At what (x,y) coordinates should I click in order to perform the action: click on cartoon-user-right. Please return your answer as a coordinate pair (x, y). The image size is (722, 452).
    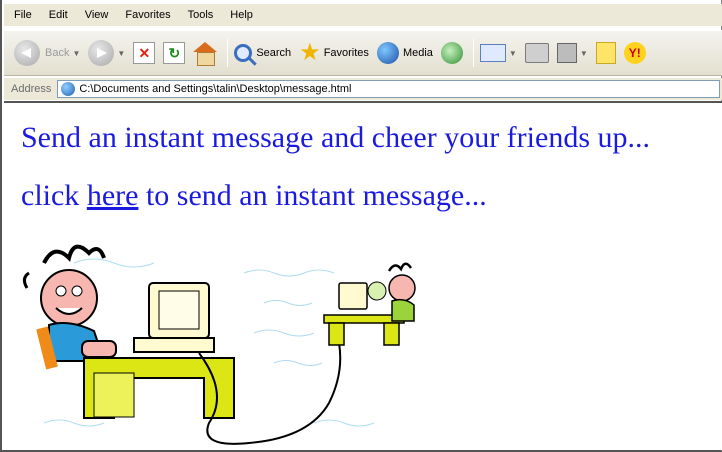
    Looking at the image, I should click on (391, 292).